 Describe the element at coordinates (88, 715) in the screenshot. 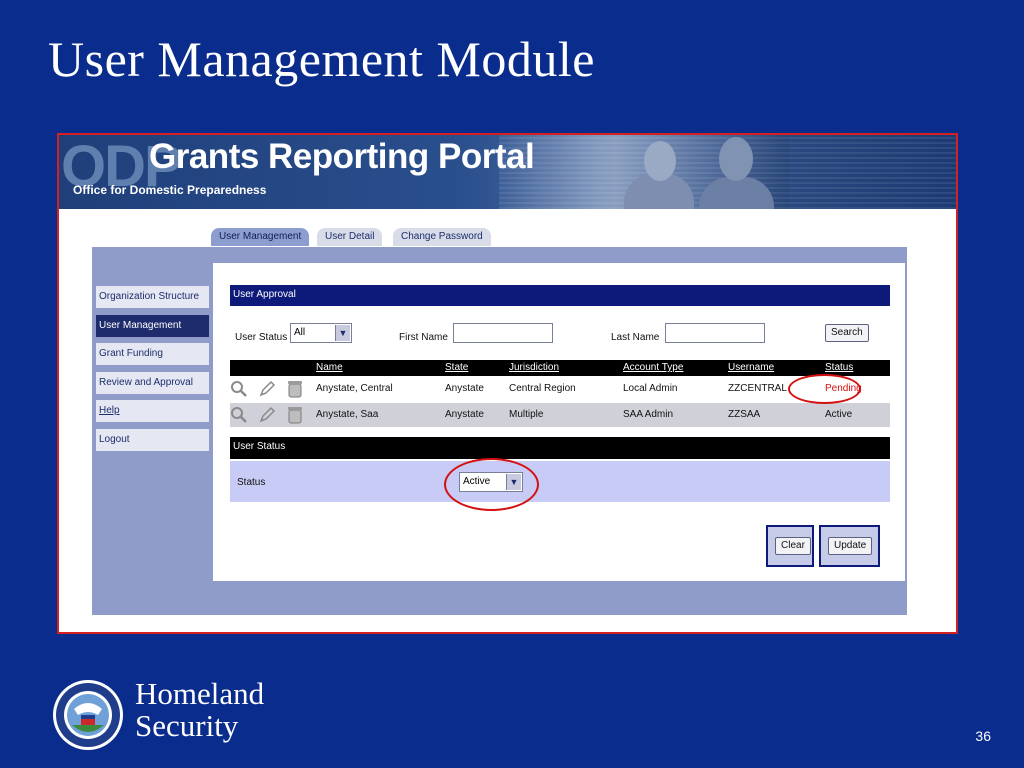

I see `dhs-seal-icon` at that location.